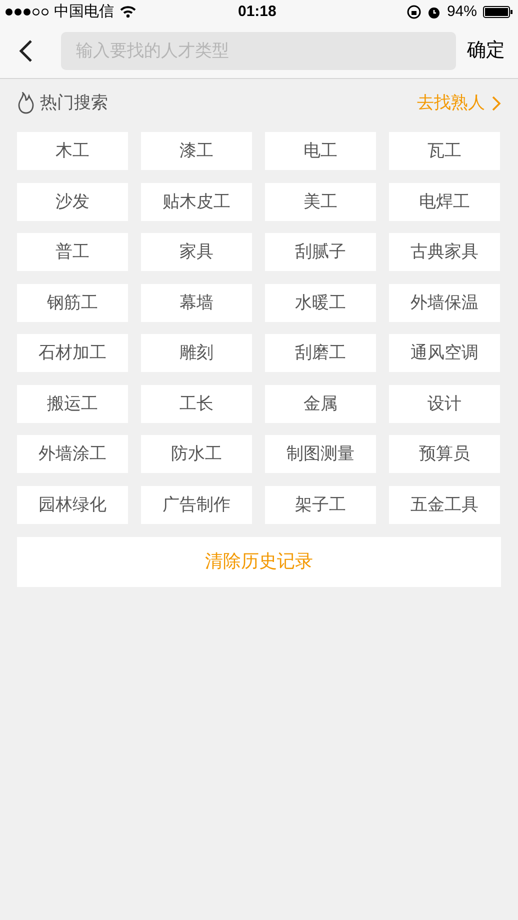 The height and width of the screenshot is (920, 518). I want to click on tag-button: 通风空调, so click(444, 353).